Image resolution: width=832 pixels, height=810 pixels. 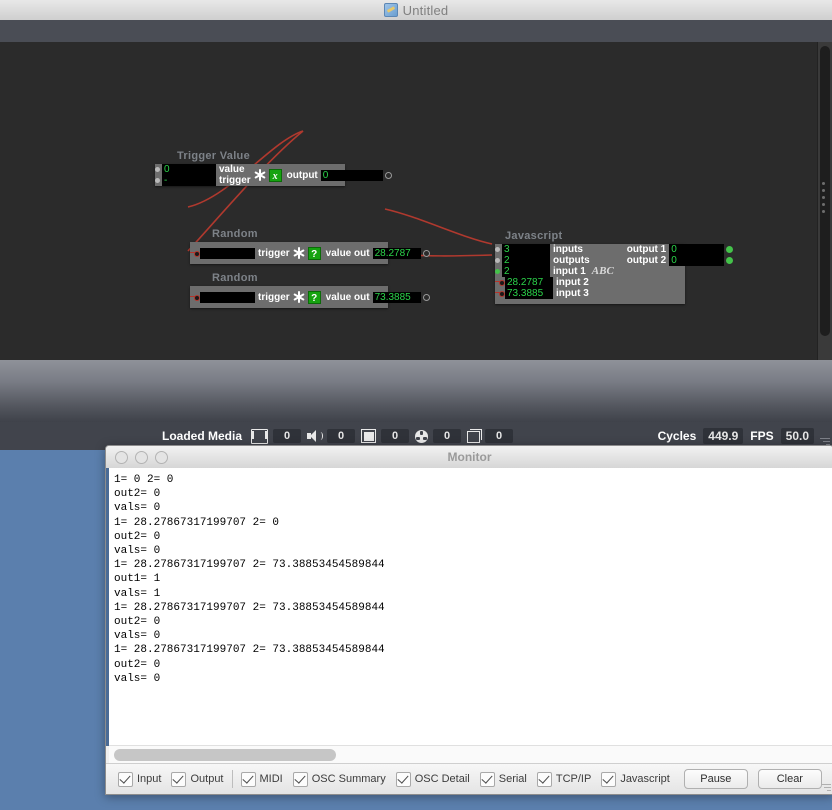 What do you see at coordinates (339, 779) in the screenshot?
I see `checkbox-osc-summary: OSC Summary` at bounding box center [339, 779].